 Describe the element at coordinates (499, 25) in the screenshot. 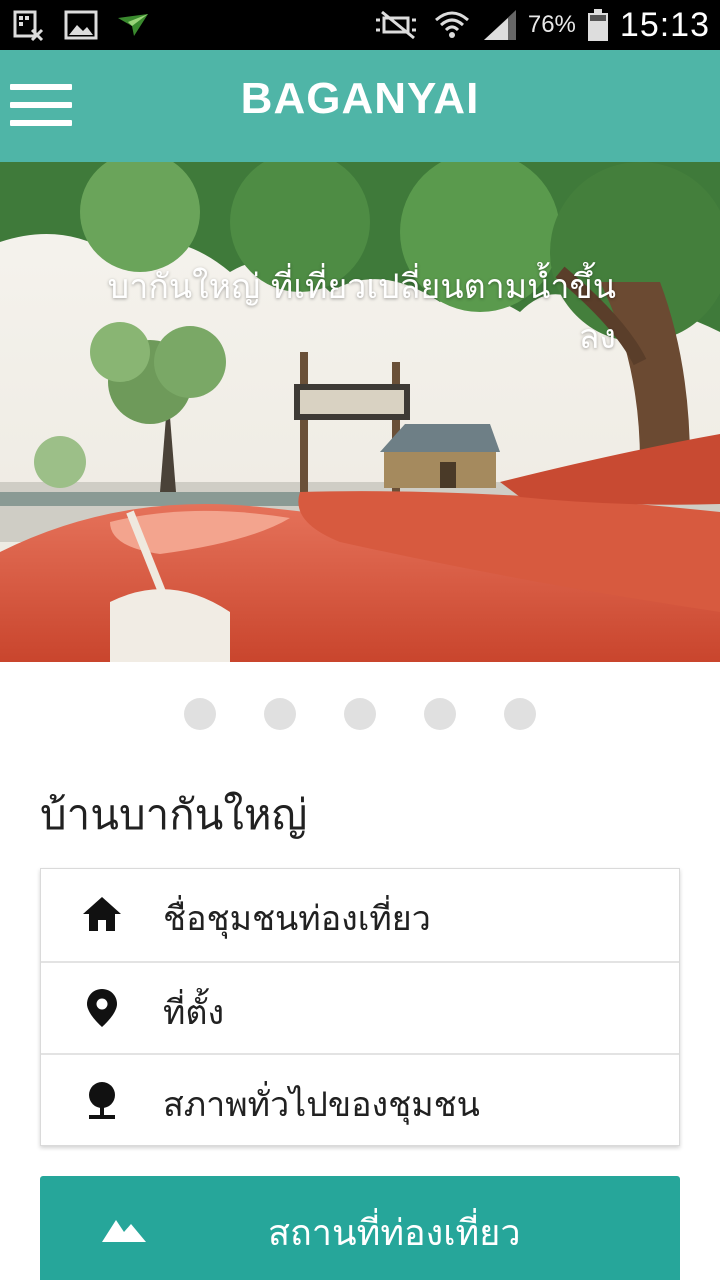

I see `signal-icon` at that location.